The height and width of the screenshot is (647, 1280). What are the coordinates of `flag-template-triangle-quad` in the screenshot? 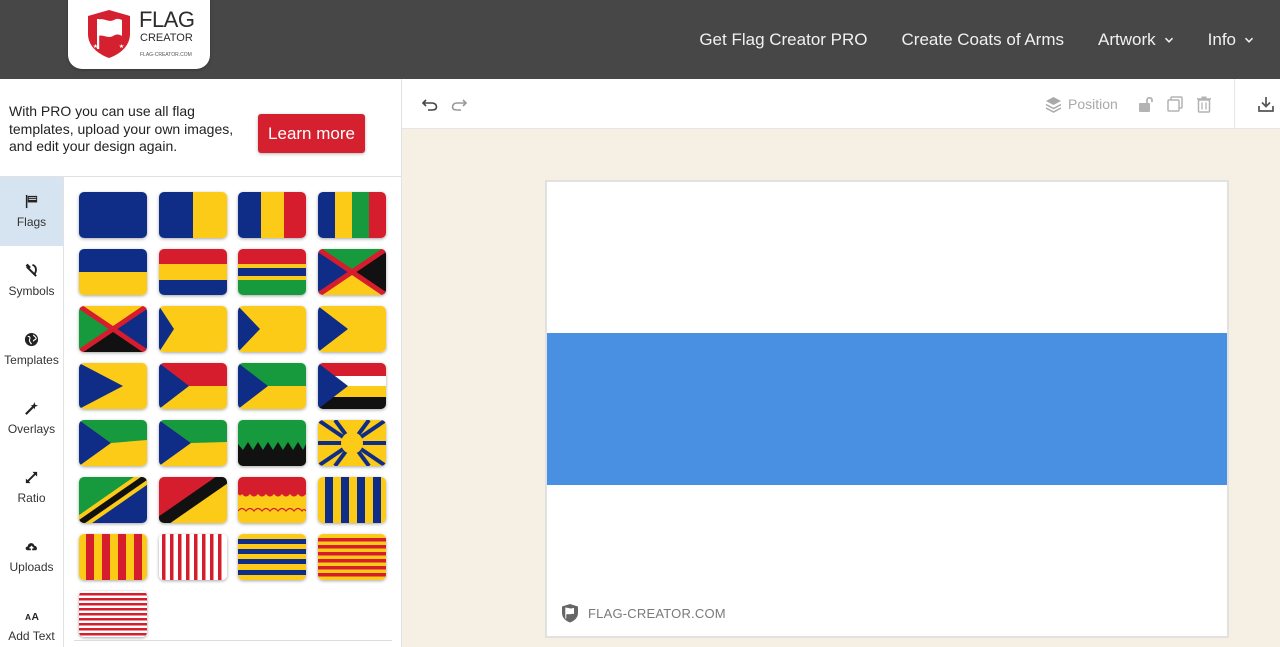 It's located at (352, 386).